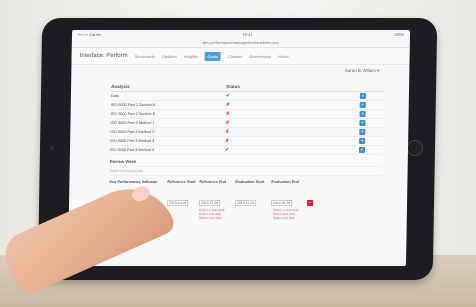  I want to click on eval-end-input: 2014-01-31, so click(282, 203).